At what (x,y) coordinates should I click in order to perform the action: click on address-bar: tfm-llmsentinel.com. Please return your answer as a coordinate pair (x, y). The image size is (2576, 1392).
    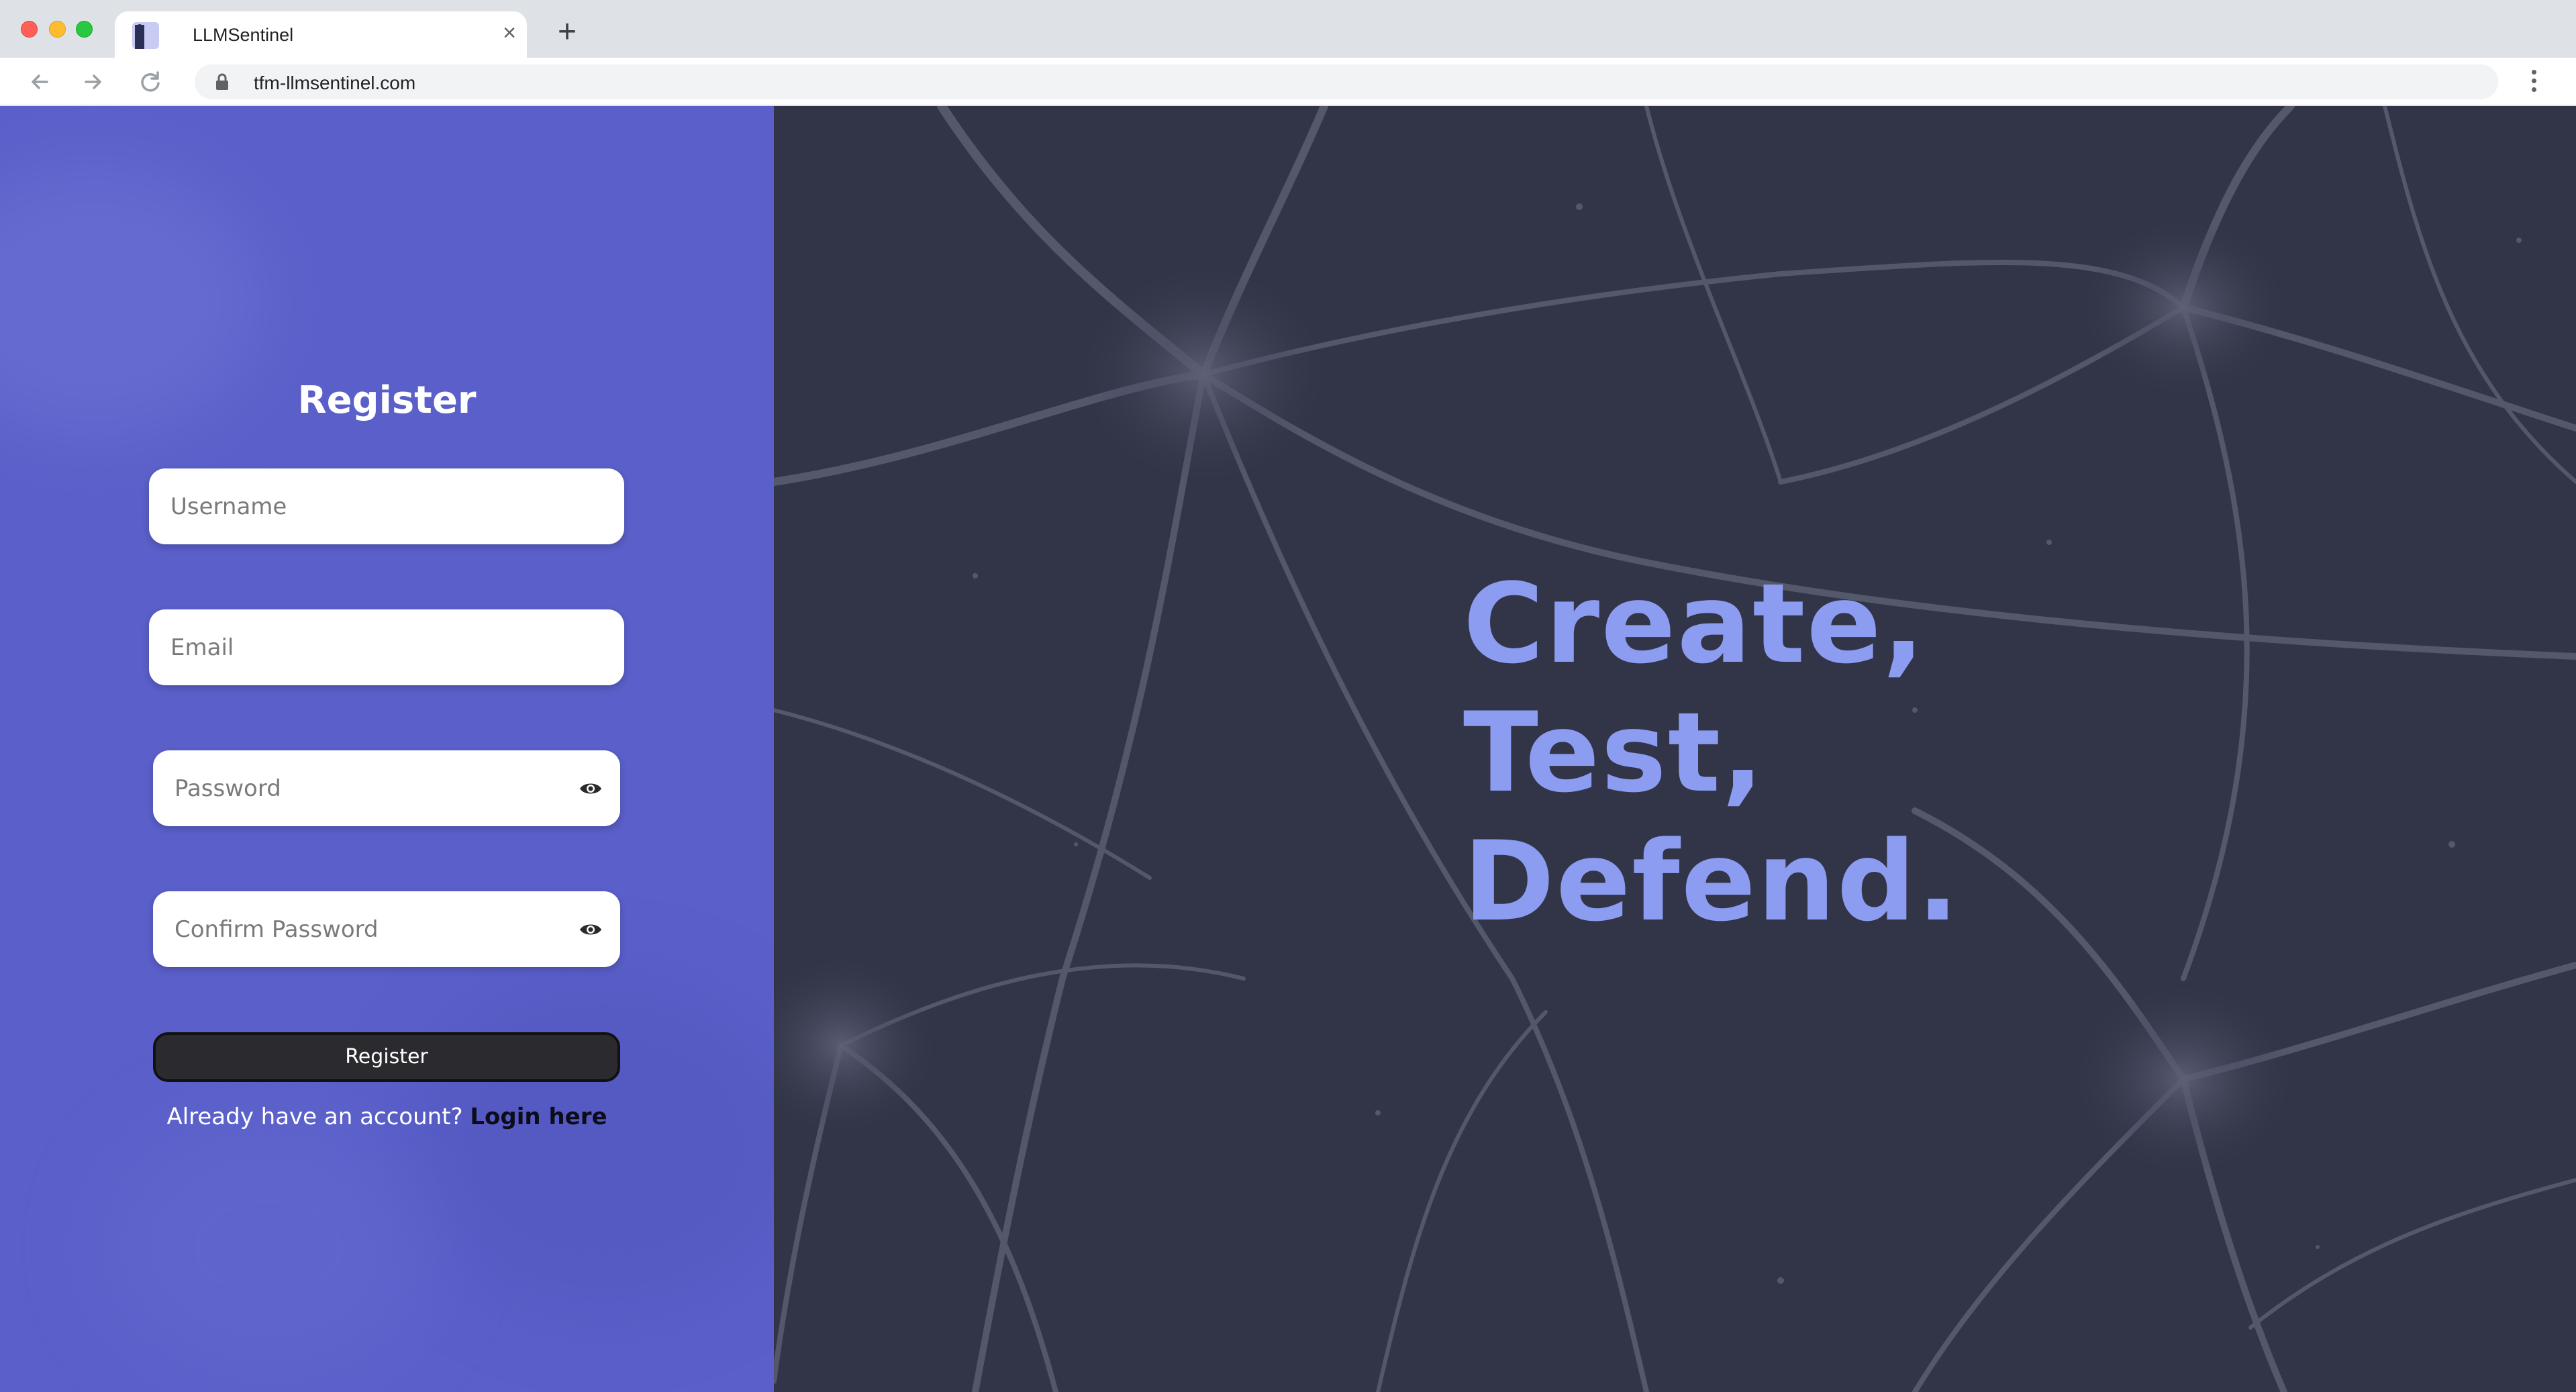
    Looking at the image, I should click on (1346, 81).